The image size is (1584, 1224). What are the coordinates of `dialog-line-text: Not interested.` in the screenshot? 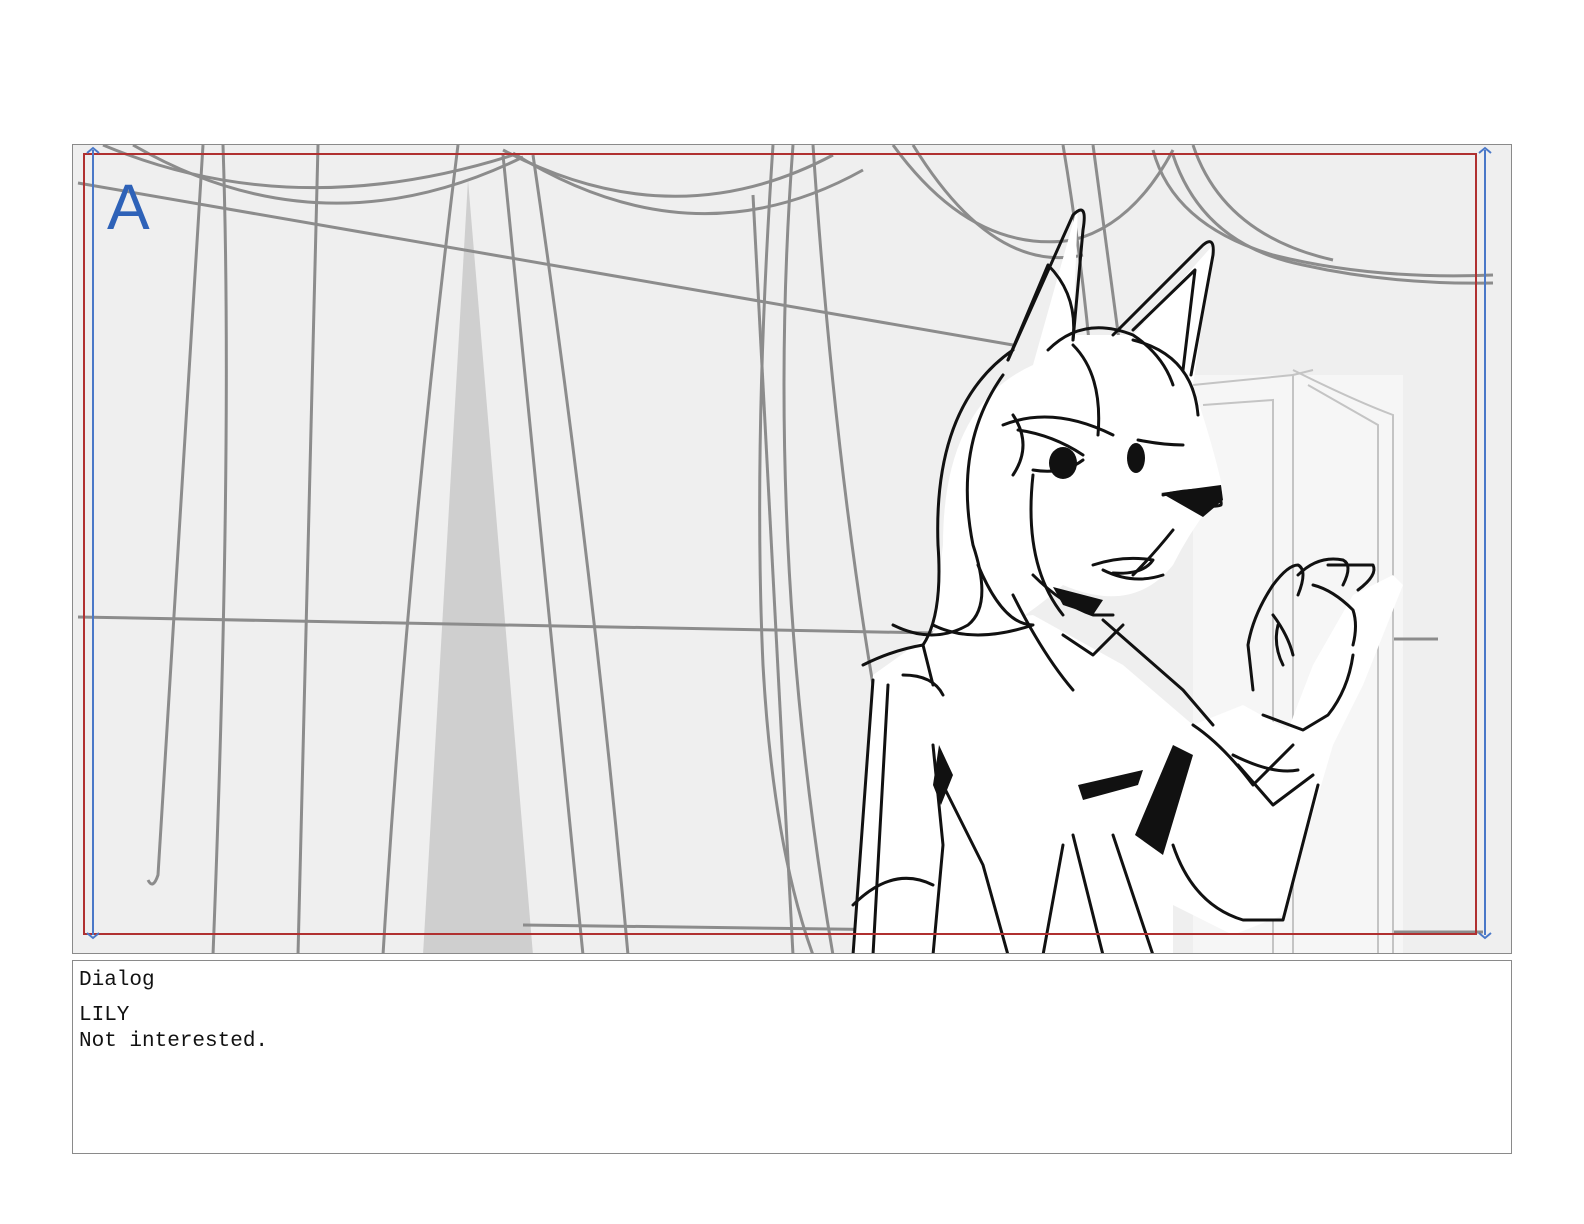 It's located at (174, 1041).